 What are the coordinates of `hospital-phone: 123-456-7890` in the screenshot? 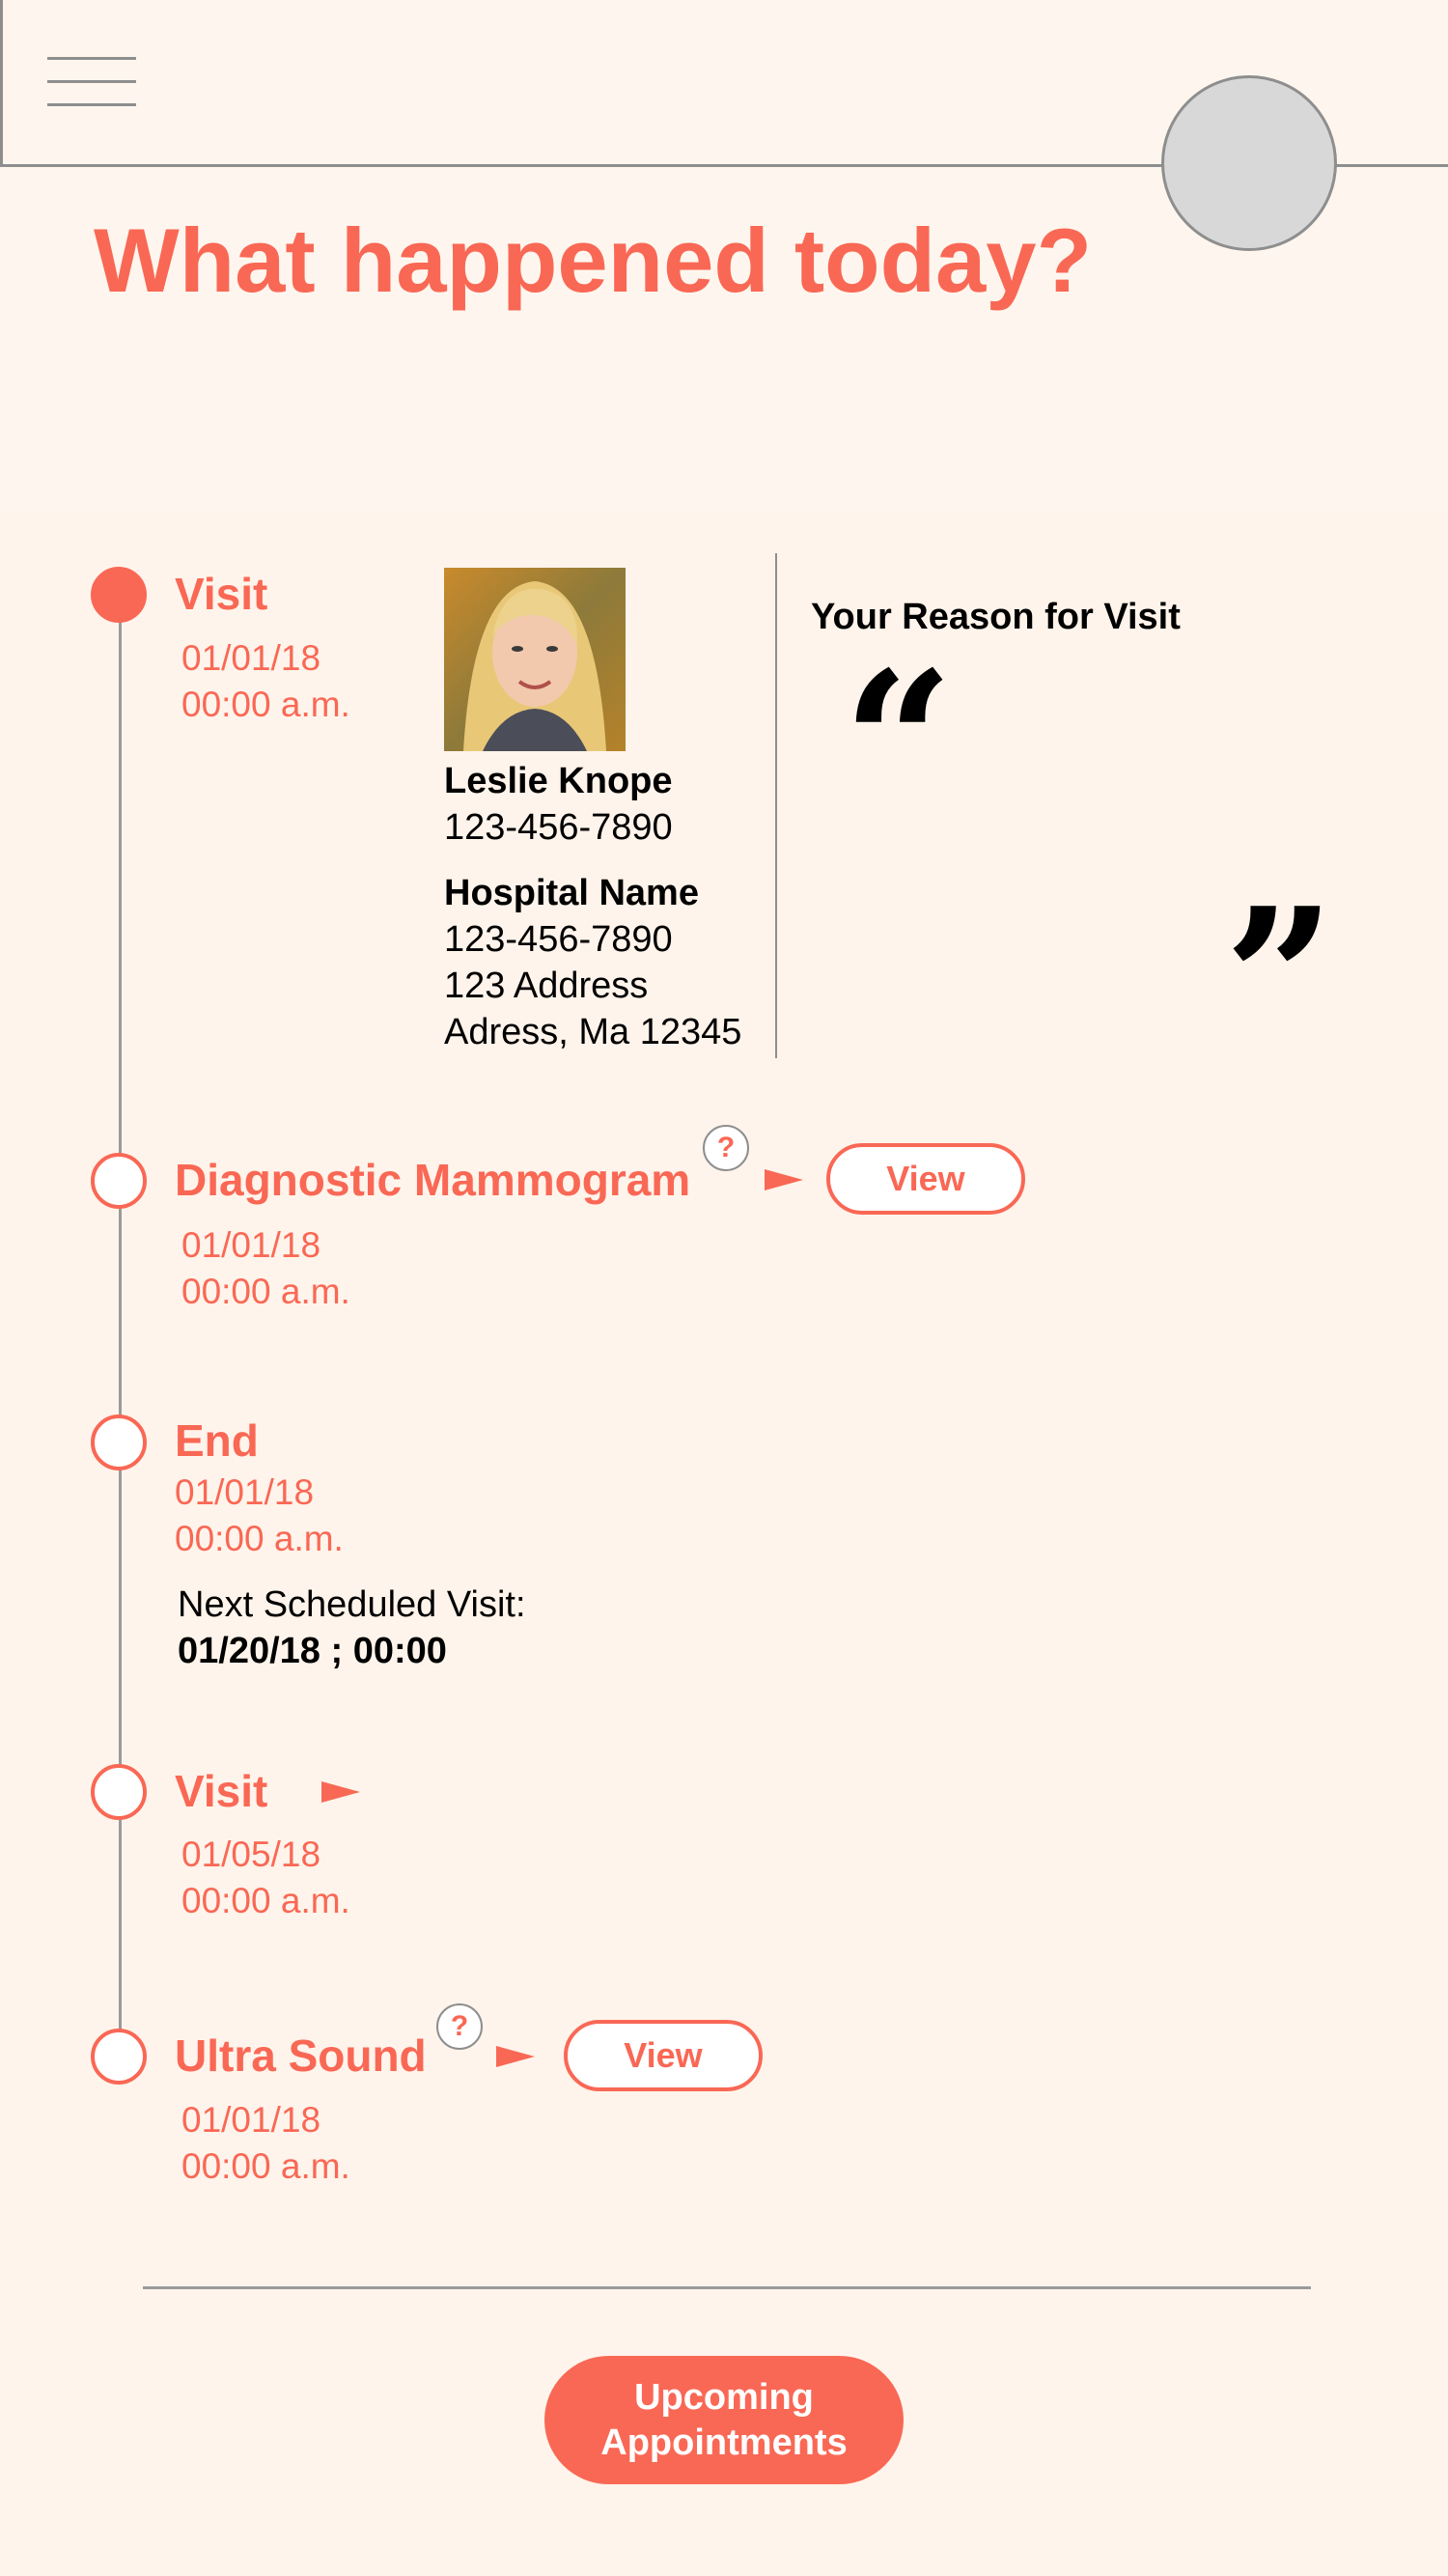 It's located at (559, 940).